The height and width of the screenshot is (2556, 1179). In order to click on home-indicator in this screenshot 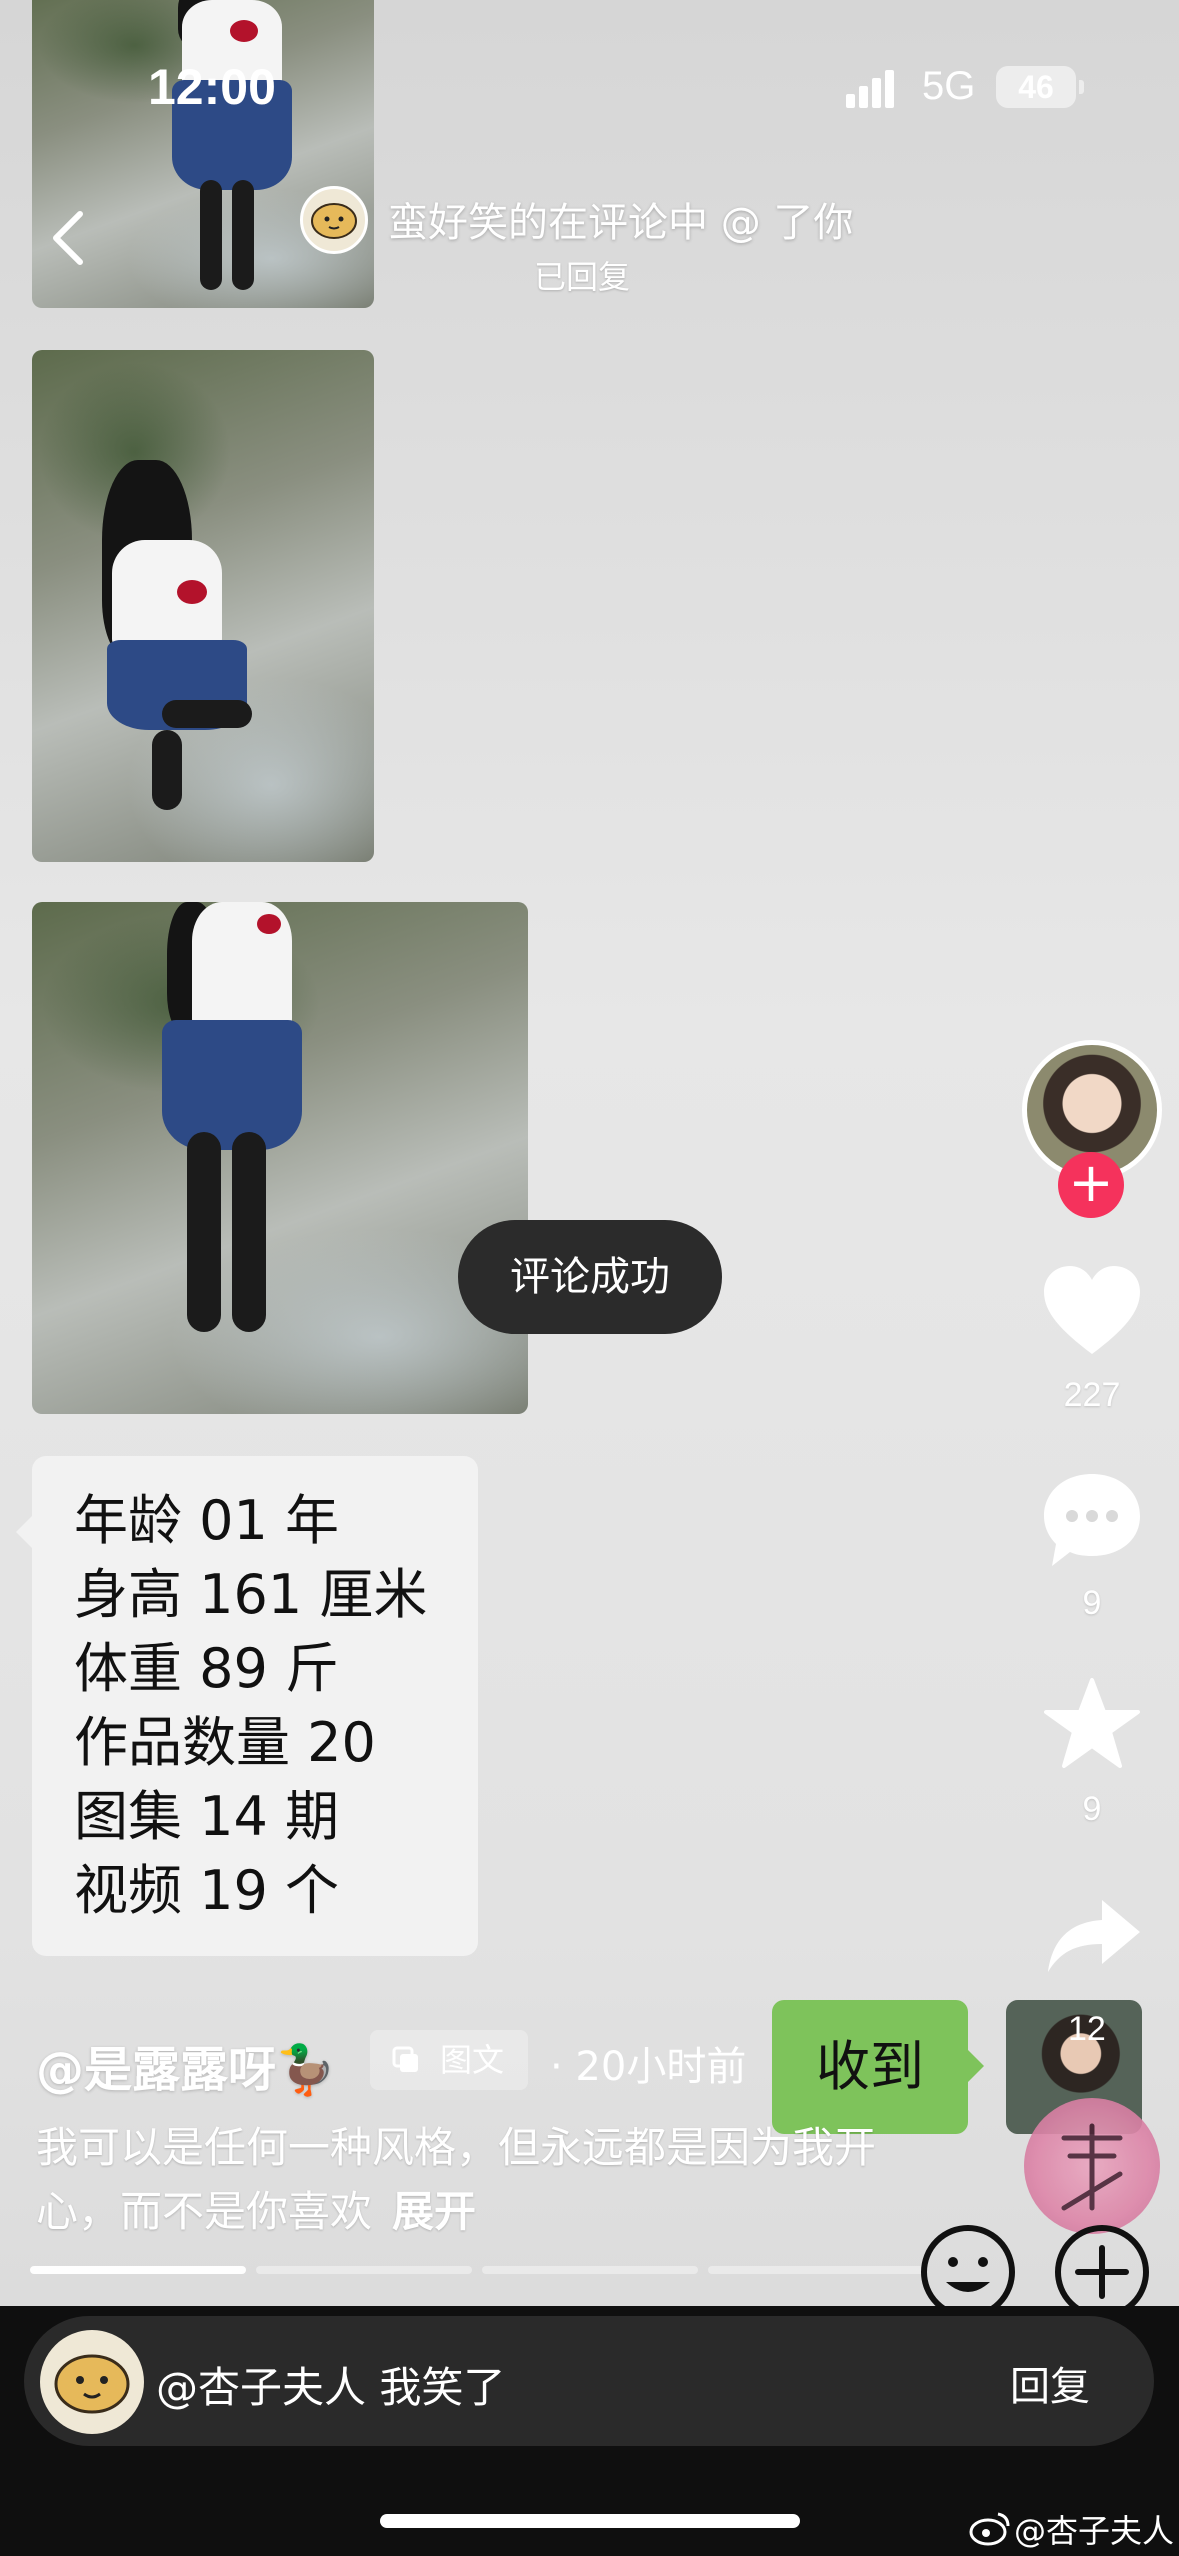, I will do `click(590, 2521)`.